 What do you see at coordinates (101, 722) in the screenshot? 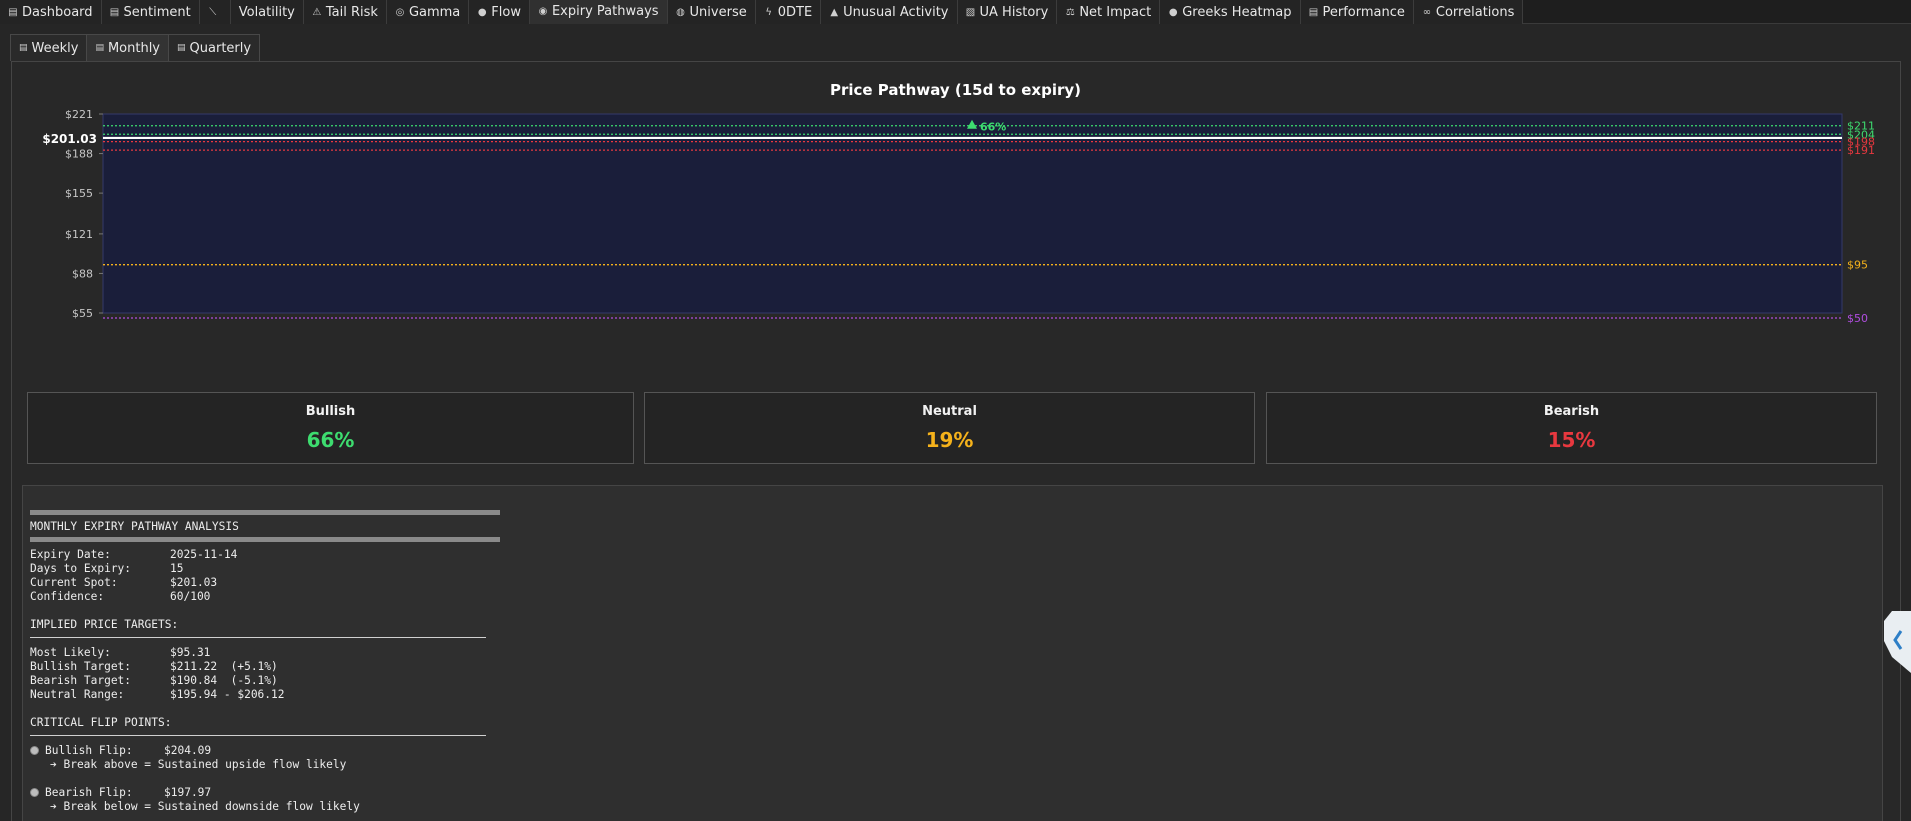
I see `flip-heading: CRITICAL FLIP POINTS:` at bounding box center [101, 722].